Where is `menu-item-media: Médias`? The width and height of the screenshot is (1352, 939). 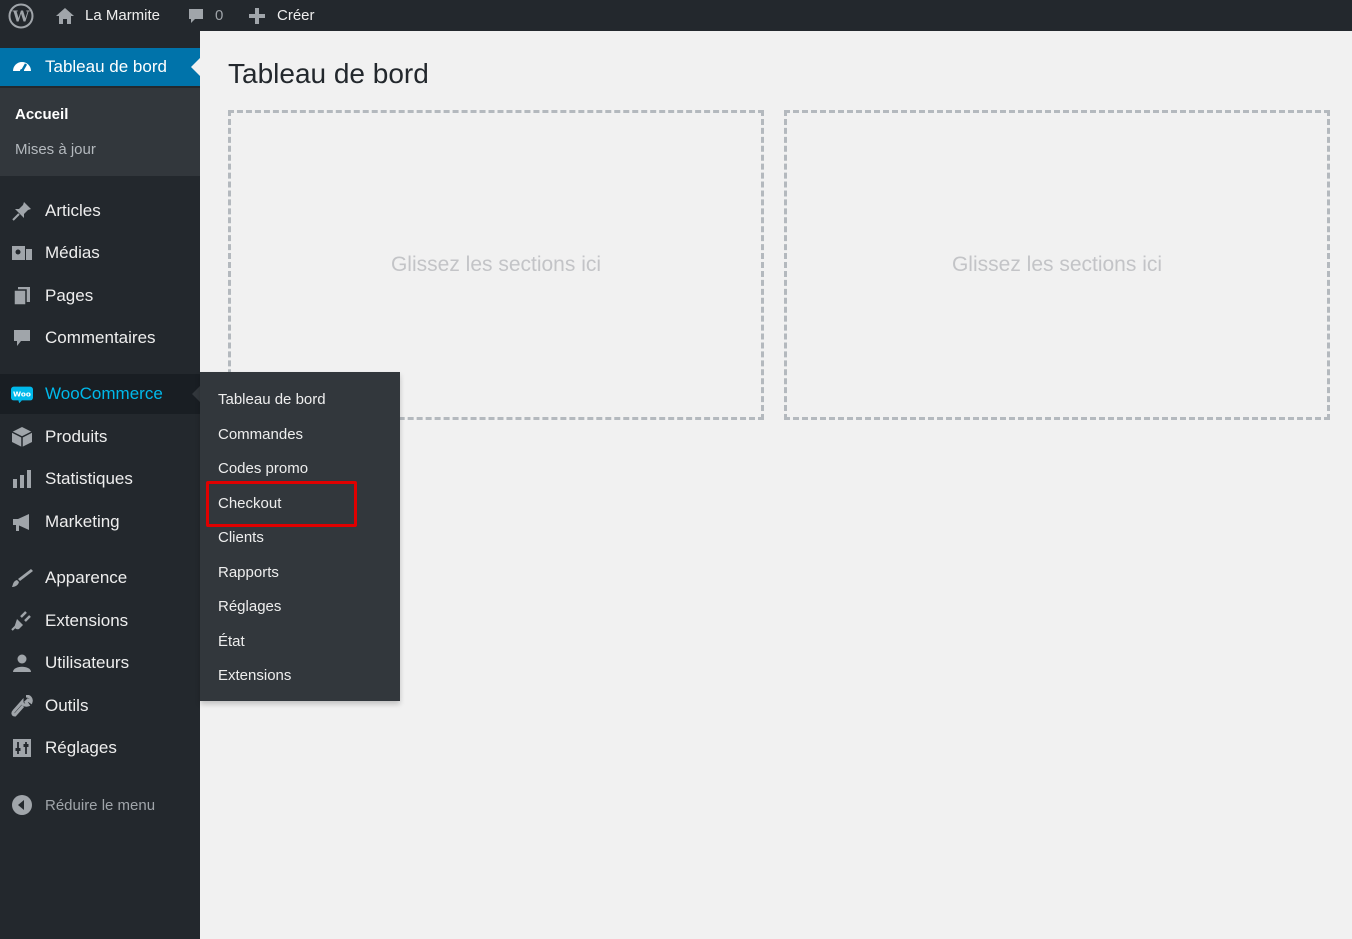
menu-item-media: Médias is located at coordinates (100, 253).